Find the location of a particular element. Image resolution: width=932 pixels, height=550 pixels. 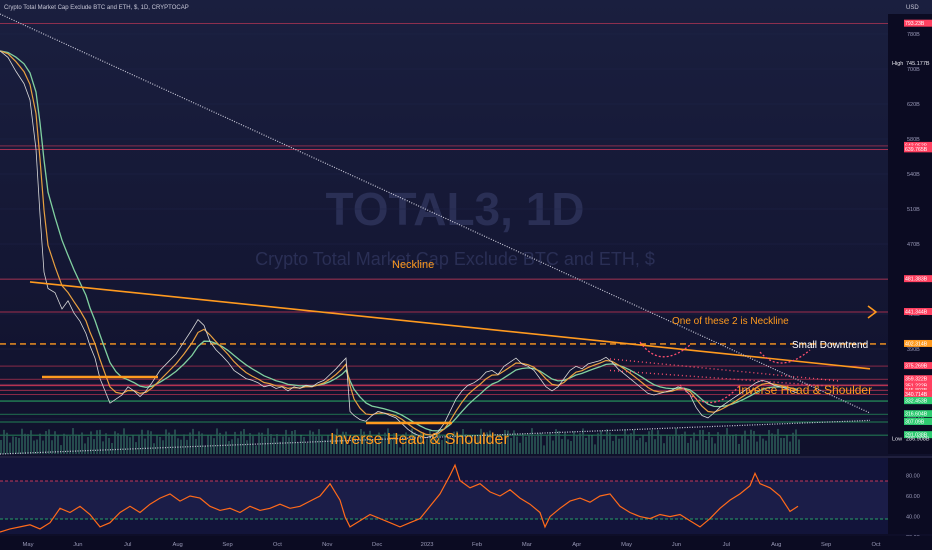

price-label: 332.453B is located at coordinates (916, 402).